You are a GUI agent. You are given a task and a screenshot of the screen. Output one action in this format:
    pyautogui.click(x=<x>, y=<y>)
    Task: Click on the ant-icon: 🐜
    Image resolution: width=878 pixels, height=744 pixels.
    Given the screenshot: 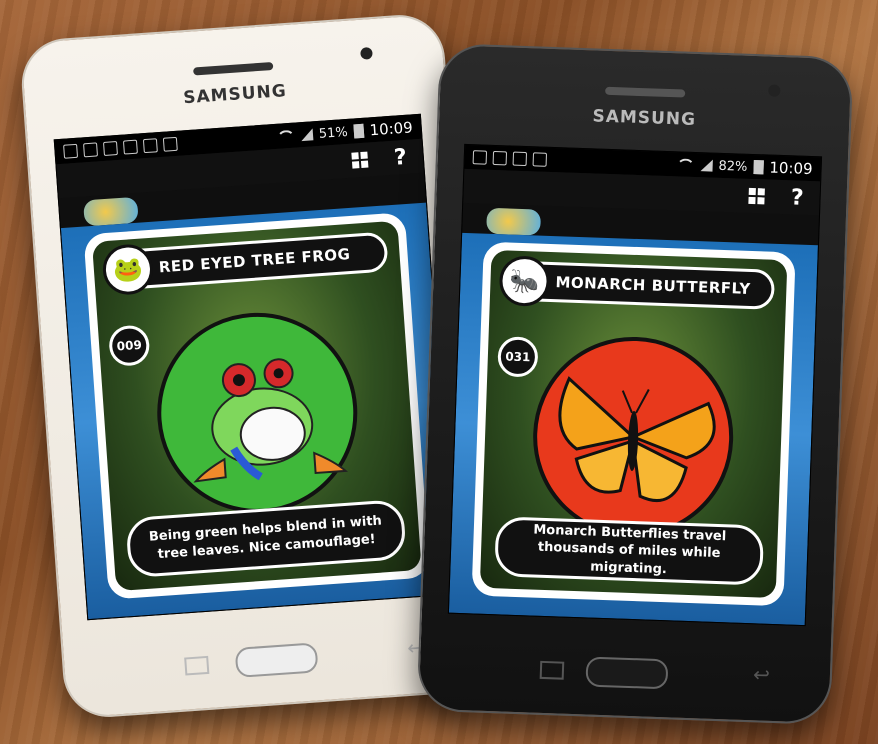 What is the action you would take?
    pyautogui.click(x=524, y=281)
    